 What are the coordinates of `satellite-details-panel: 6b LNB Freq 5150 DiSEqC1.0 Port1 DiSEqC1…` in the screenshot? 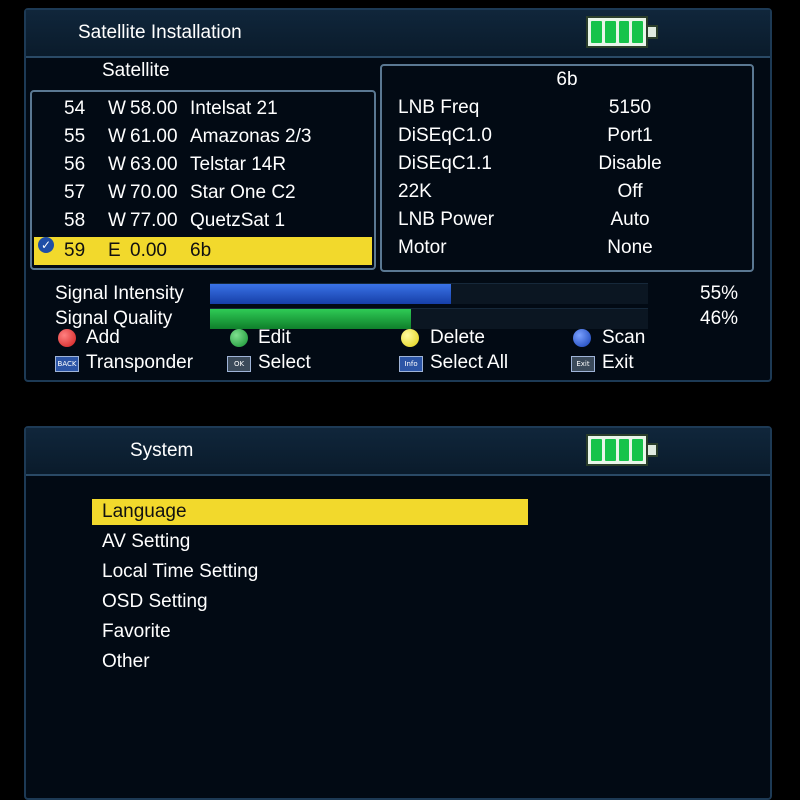 It's located at (567, 168).